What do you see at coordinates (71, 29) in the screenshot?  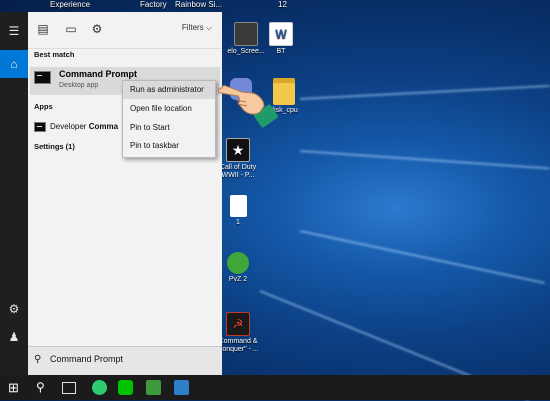 I see `documents-icon: ▭` at bounding box center [71, 29].